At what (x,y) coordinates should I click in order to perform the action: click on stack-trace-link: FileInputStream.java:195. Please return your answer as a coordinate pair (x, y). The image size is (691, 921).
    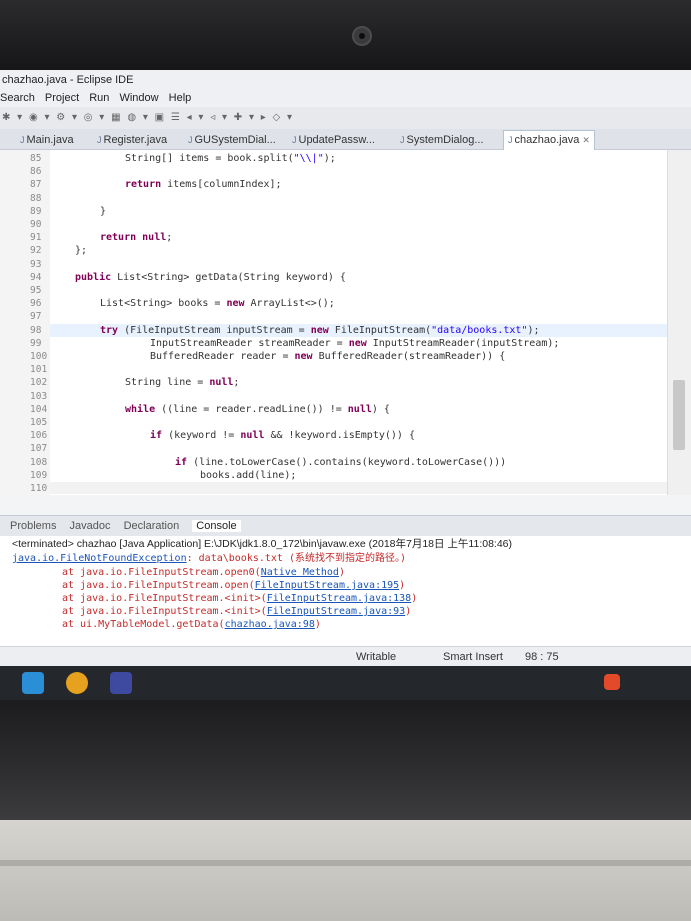
    Looking at the image, I should click on (327, 585).